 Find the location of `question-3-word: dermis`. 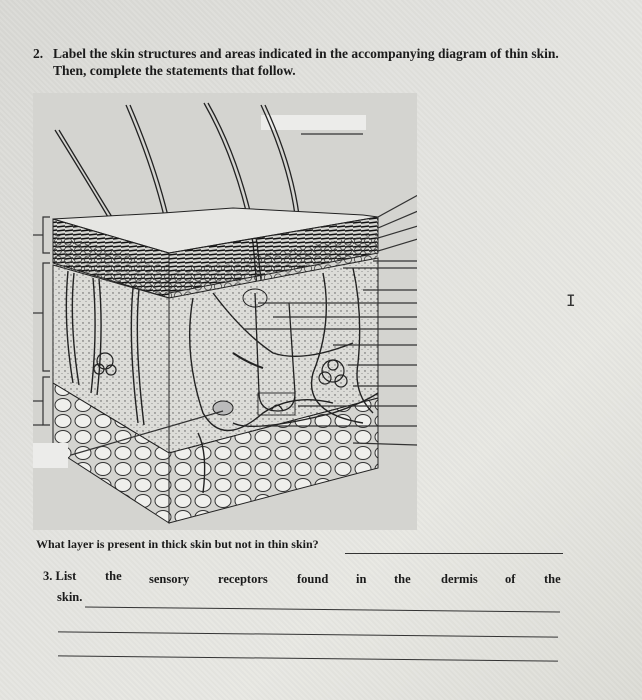

question-3-word: dermis is located at coordinates (459, 579).